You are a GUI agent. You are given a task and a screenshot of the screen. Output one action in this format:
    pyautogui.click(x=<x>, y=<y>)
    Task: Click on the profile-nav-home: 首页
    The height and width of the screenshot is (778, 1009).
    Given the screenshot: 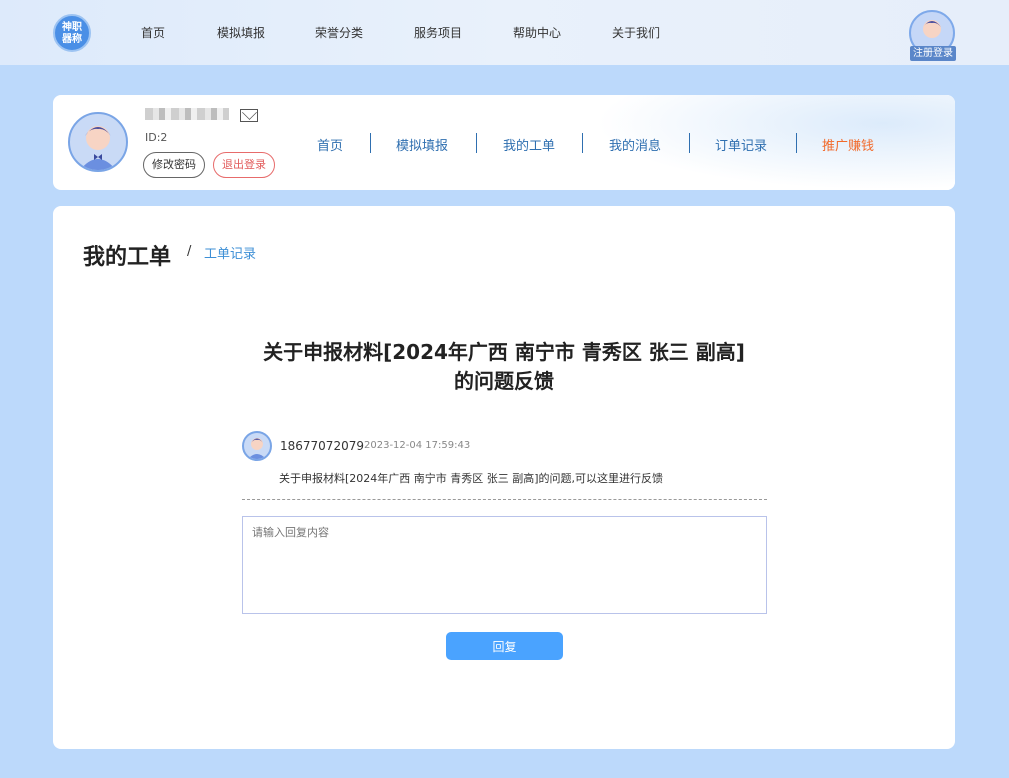 What is the action you would take?
    pyautogui.click(x=330, y=144)
    